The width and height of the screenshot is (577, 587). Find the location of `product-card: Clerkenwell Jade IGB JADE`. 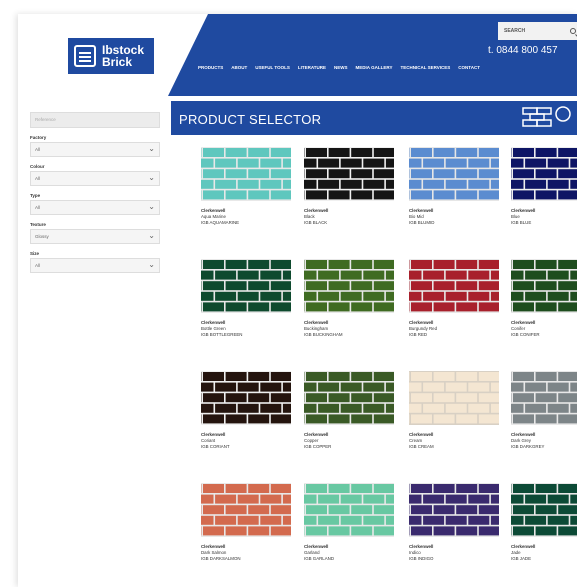

product-card: Clerkenwell Jade IGB JADE is located at coordinates (544, 522).